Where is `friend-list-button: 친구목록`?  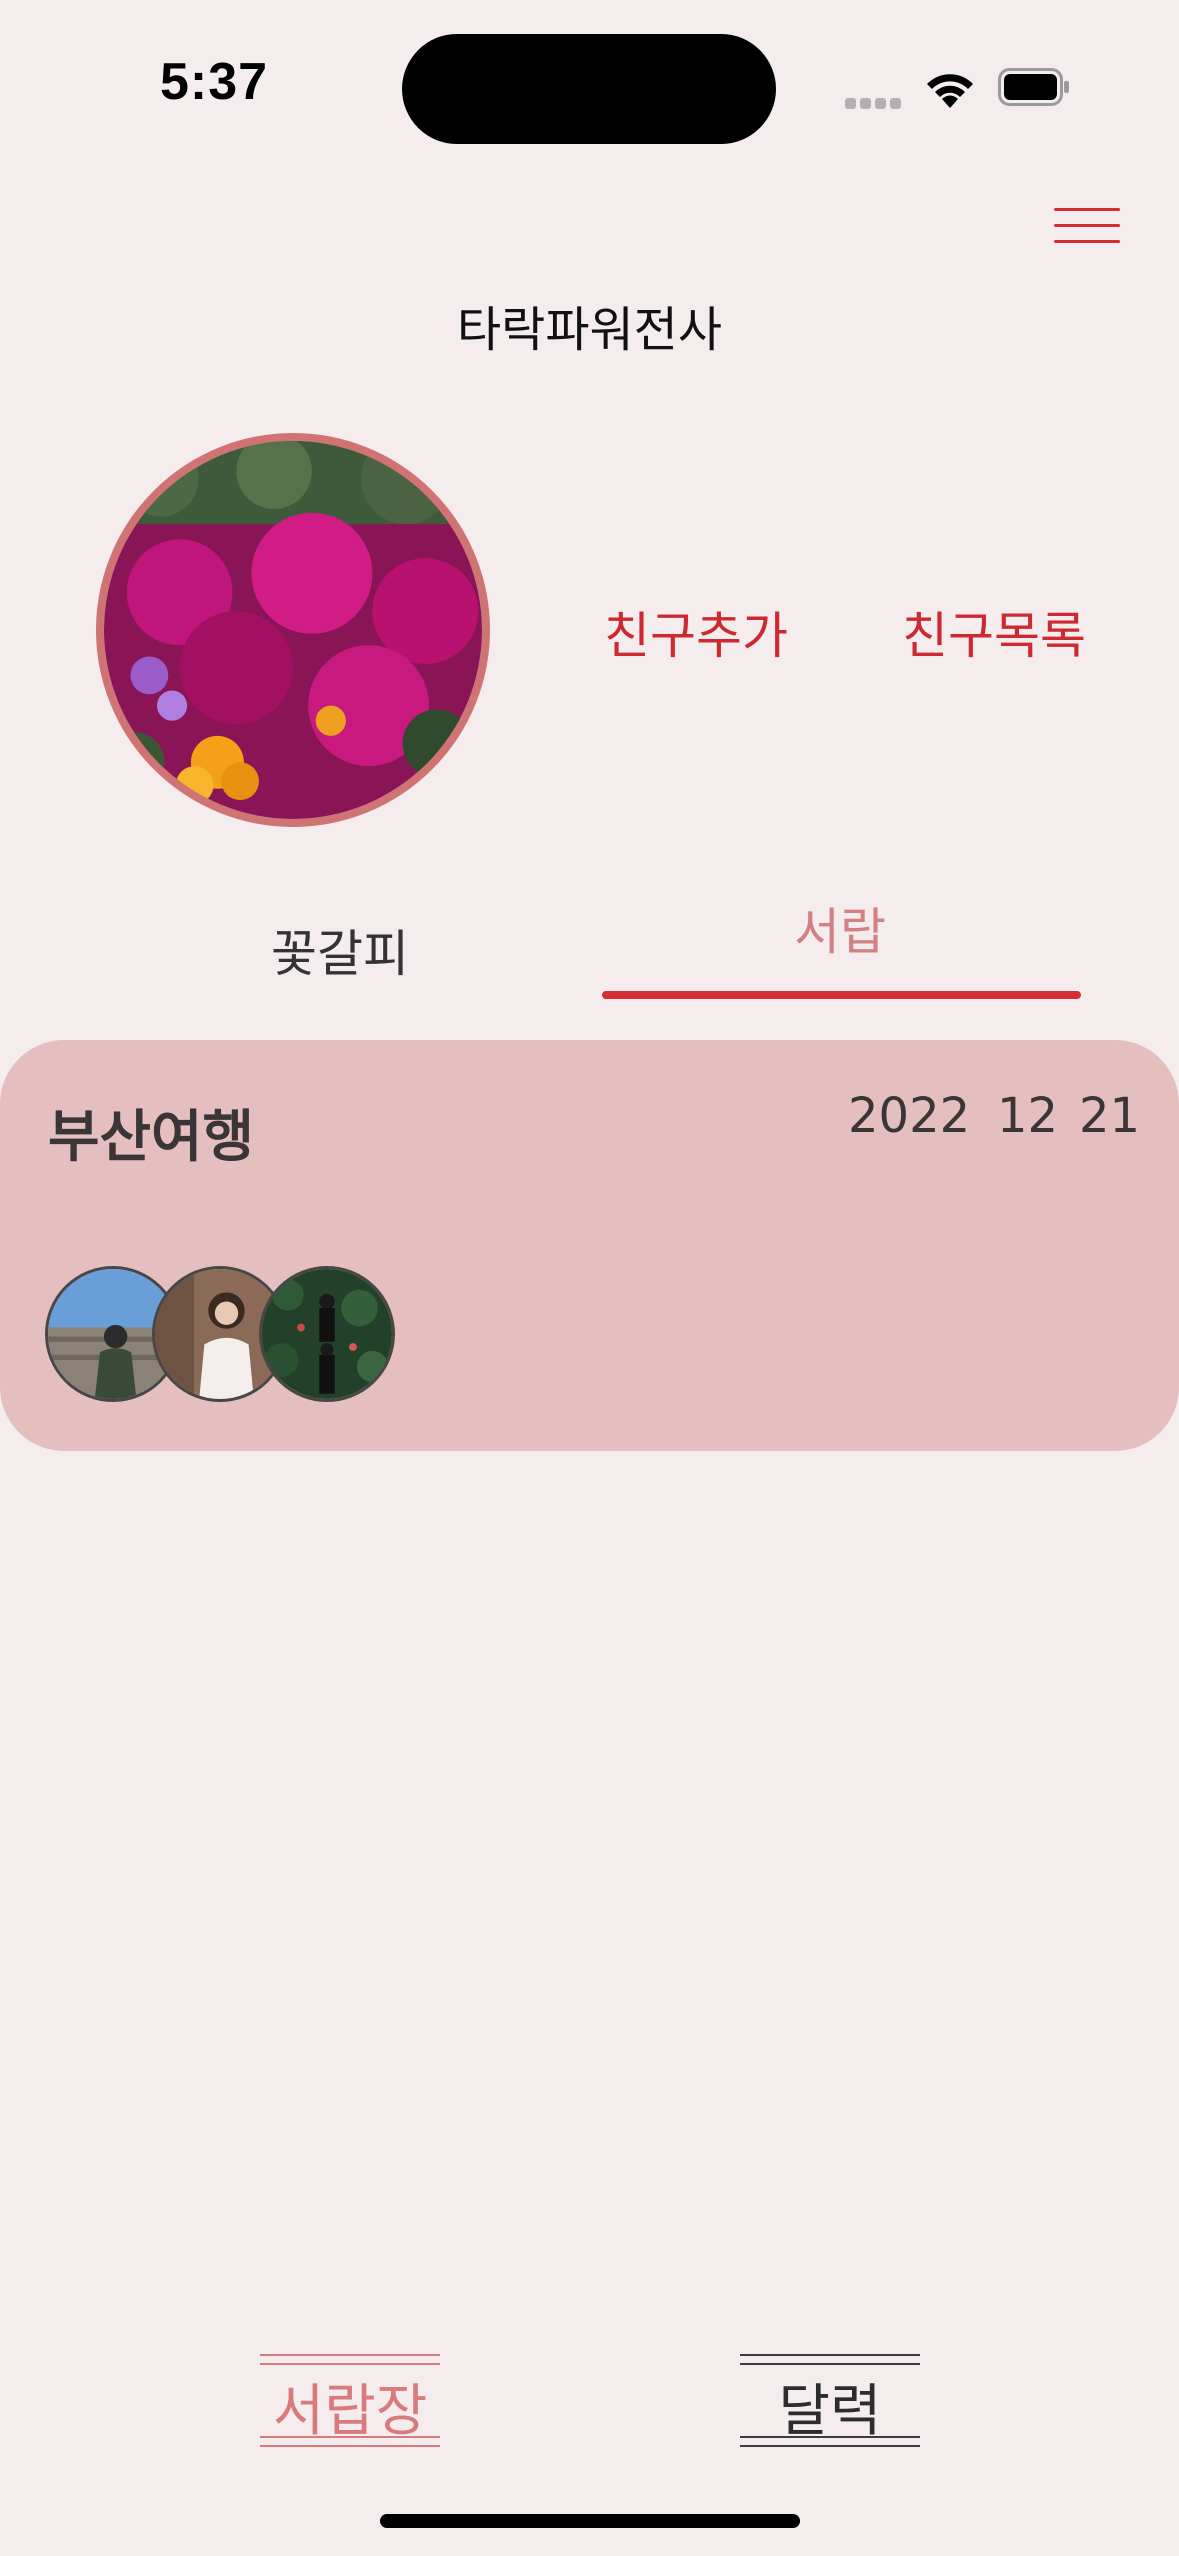 friend-list-button: 친구목록 is located at coordinates (994, 632).